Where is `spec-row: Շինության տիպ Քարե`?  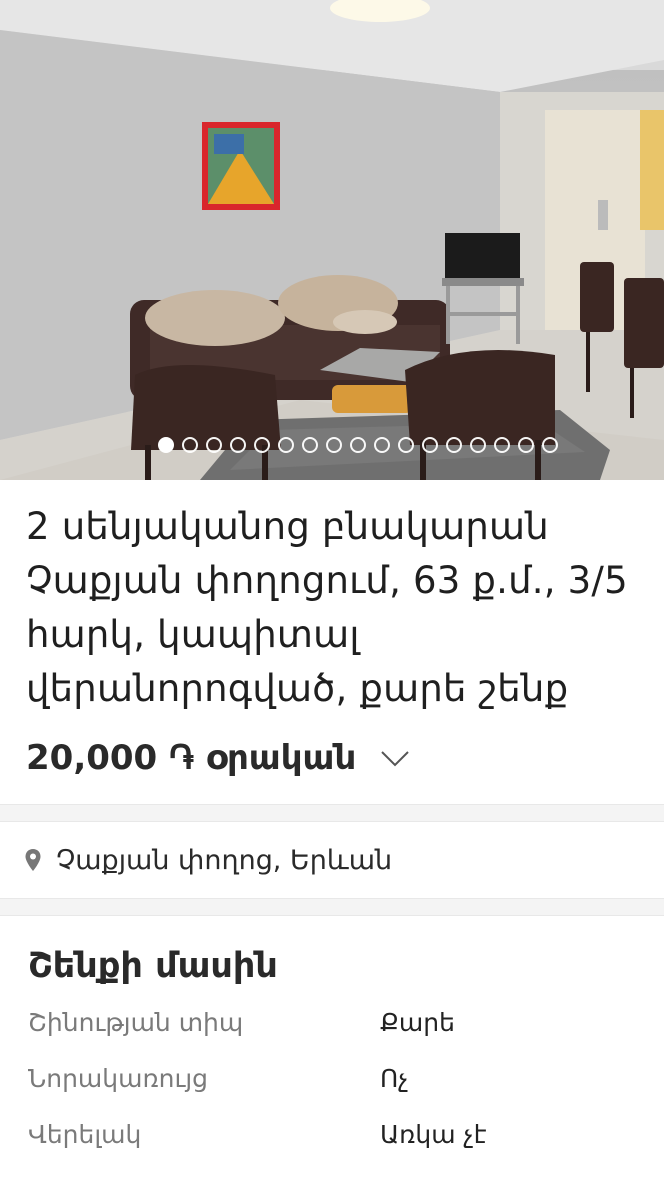 spec-row: Շինության տիպ Քարե is located at coordinates (334, 1022).